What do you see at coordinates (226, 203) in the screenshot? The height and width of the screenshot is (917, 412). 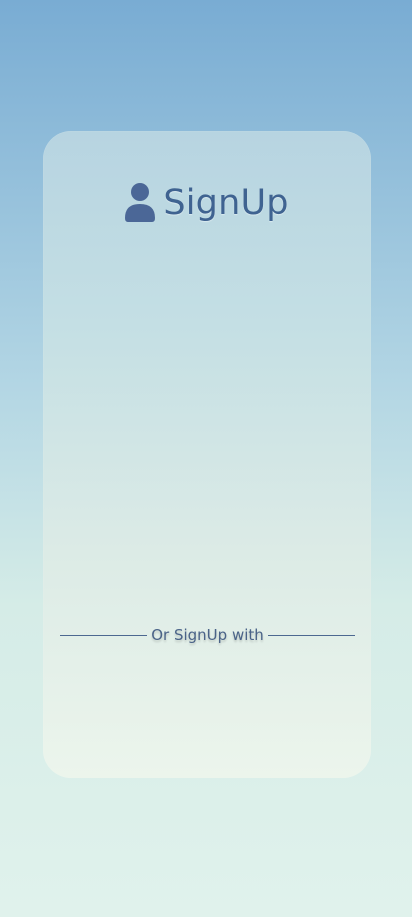 I see `page-title: SignUp` at bounding box center [226, 203].